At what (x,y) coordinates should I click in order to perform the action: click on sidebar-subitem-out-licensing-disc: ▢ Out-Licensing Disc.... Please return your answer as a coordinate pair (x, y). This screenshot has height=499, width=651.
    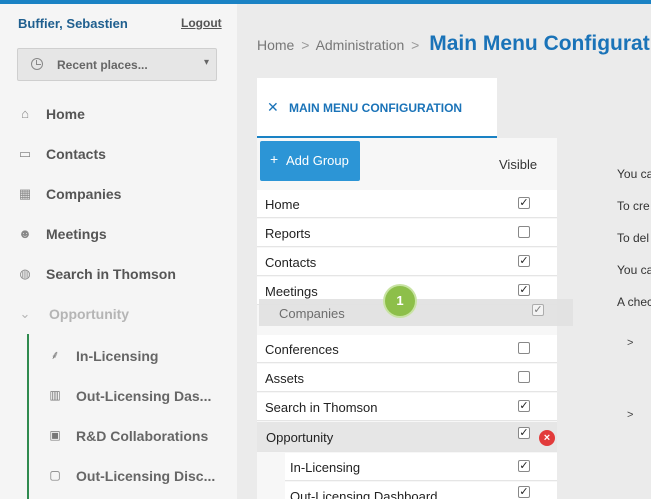
    Looking at the image, I should click on (118, 476).